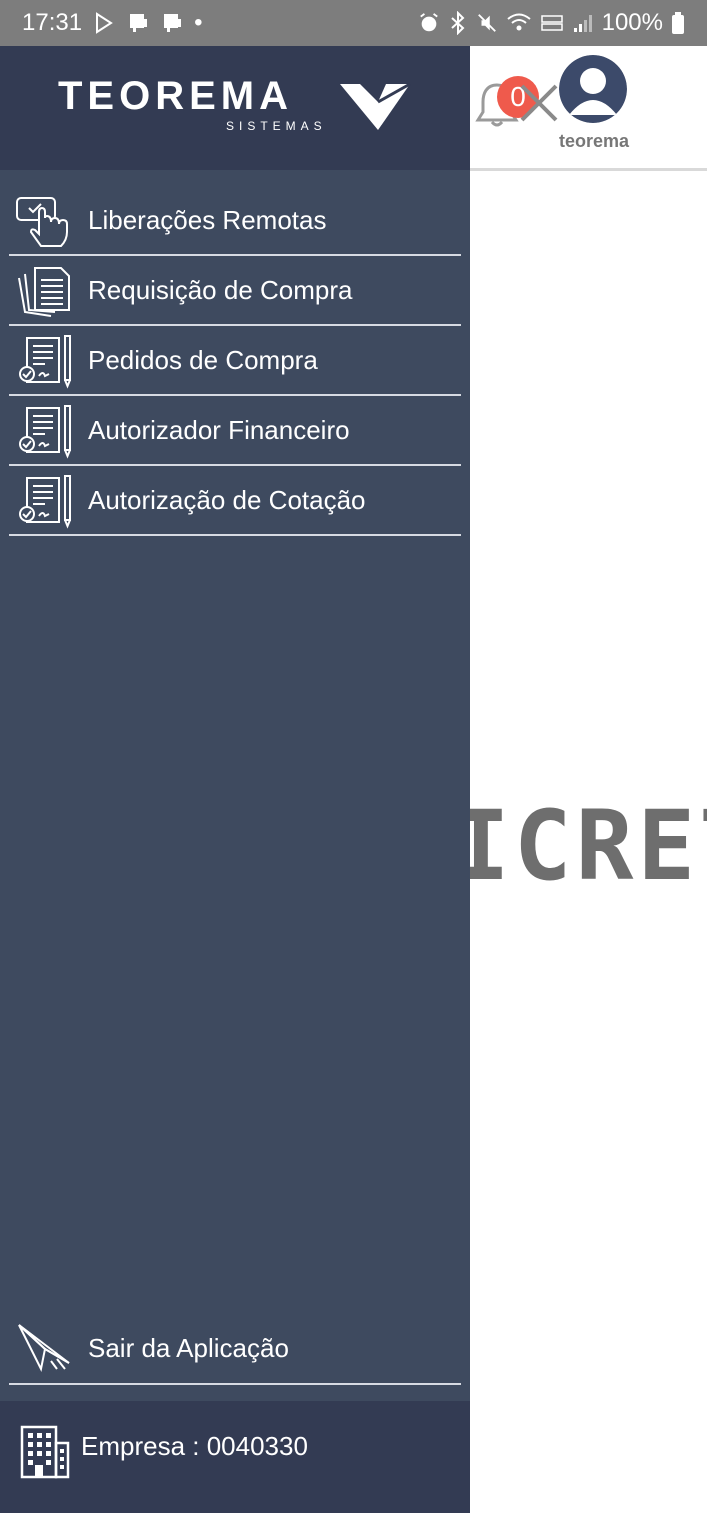 The width and height of the screenshot is (707, 1513). What do you see at coordinates (220, 289) in the screenshot?
I see `menu-item-label: Requisição de Compra` at bounding box center [220, 289].